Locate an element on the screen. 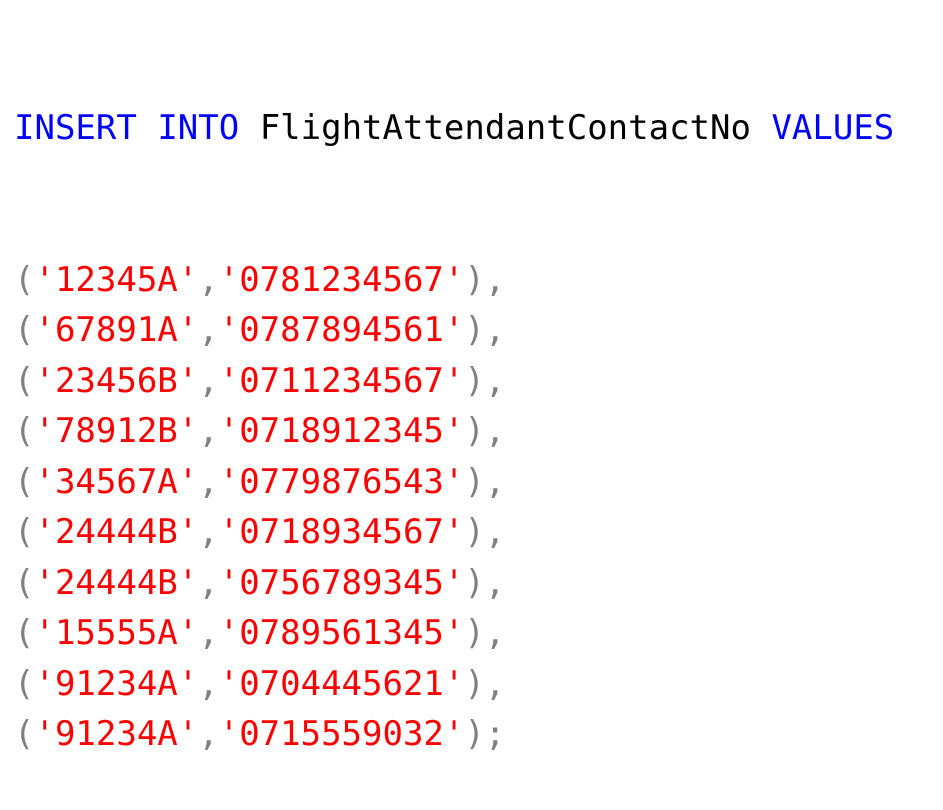  code-line-values-row: ('24444B','0756789345'), is located at coordinates (454, 583).